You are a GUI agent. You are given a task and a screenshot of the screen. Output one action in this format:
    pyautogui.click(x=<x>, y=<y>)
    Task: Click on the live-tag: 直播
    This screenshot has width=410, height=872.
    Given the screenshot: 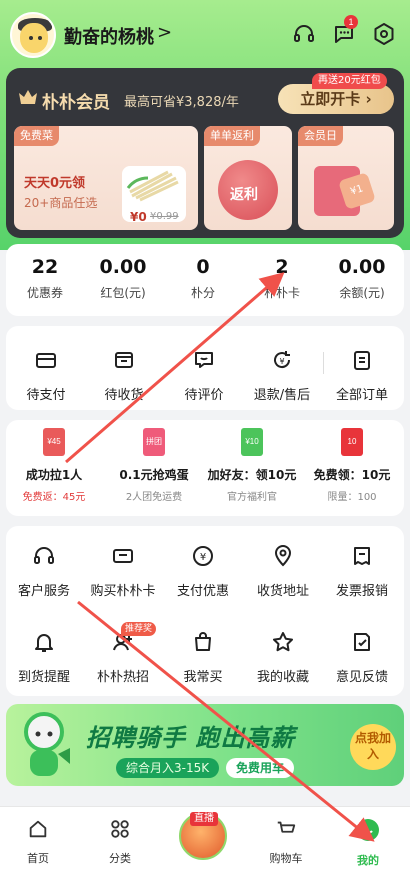 What is the action you would take?
    pyautogui.click(x=204, y=819)
    